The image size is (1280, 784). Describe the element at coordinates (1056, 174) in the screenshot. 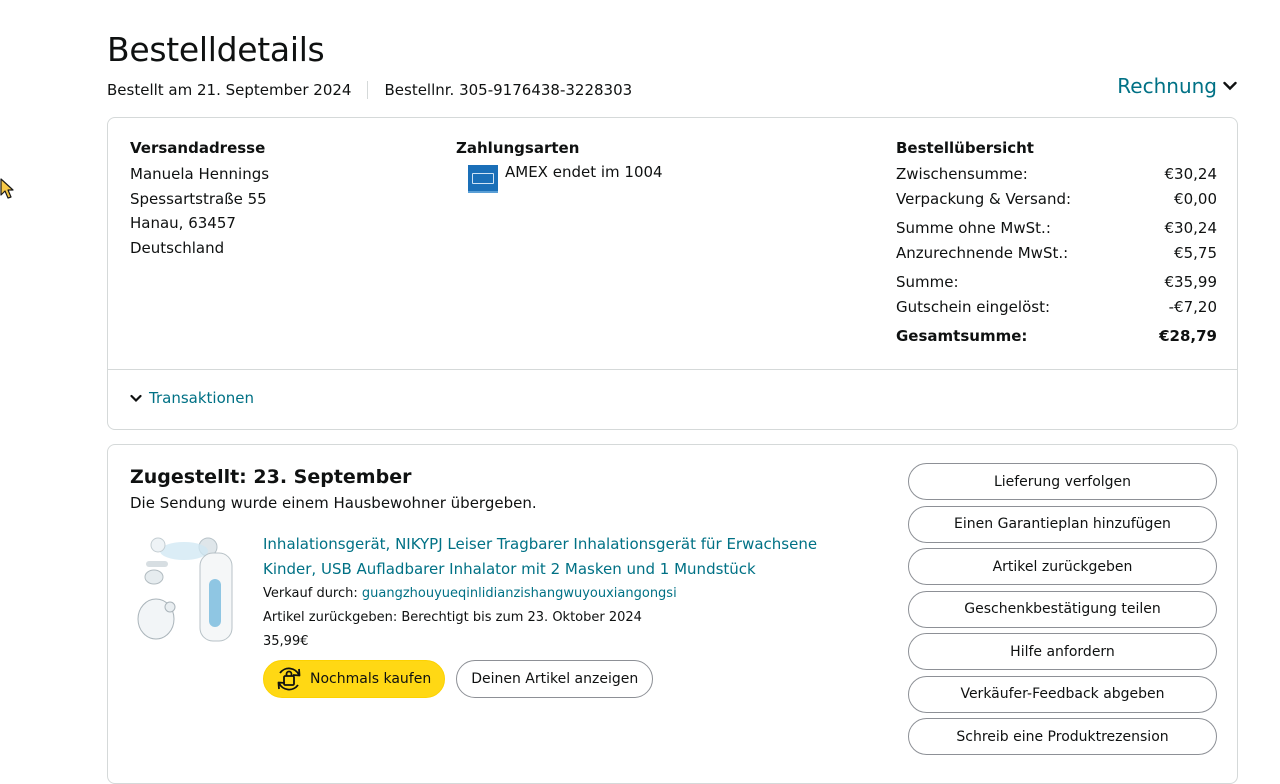

I see `summary-row-subtotal: Zwischensumme: €30,24` at that location.